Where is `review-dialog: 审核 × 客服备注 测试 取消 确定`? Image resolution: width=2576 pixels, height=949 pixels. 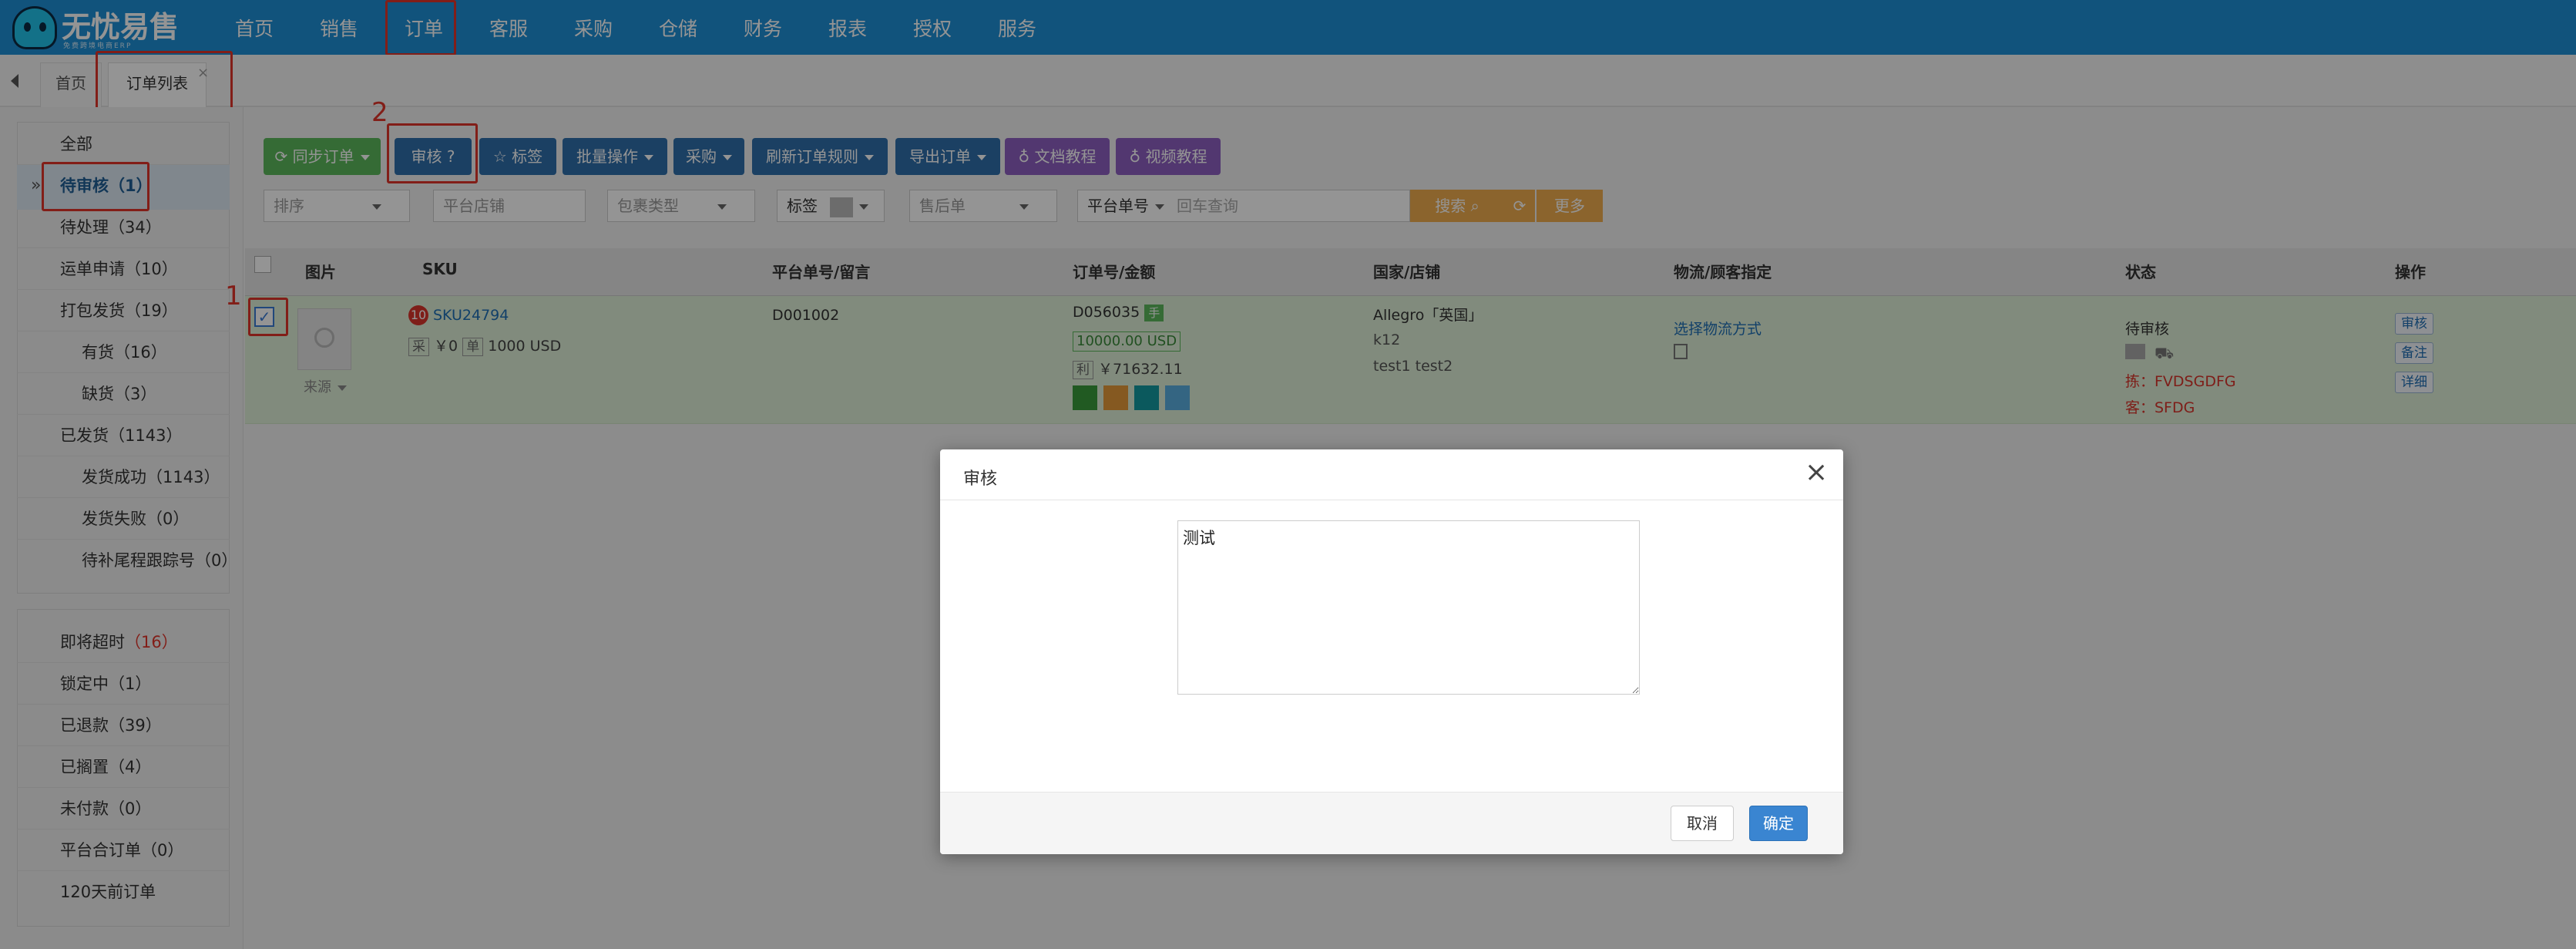
review-dialog: 审核 × 客服备注 测试 取消 确定 is located at coordinates (1391, 651).